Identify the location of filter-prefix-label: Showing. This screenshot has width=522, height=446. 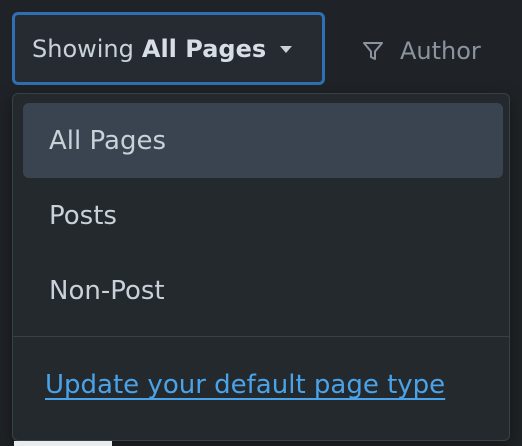
(83, 48).